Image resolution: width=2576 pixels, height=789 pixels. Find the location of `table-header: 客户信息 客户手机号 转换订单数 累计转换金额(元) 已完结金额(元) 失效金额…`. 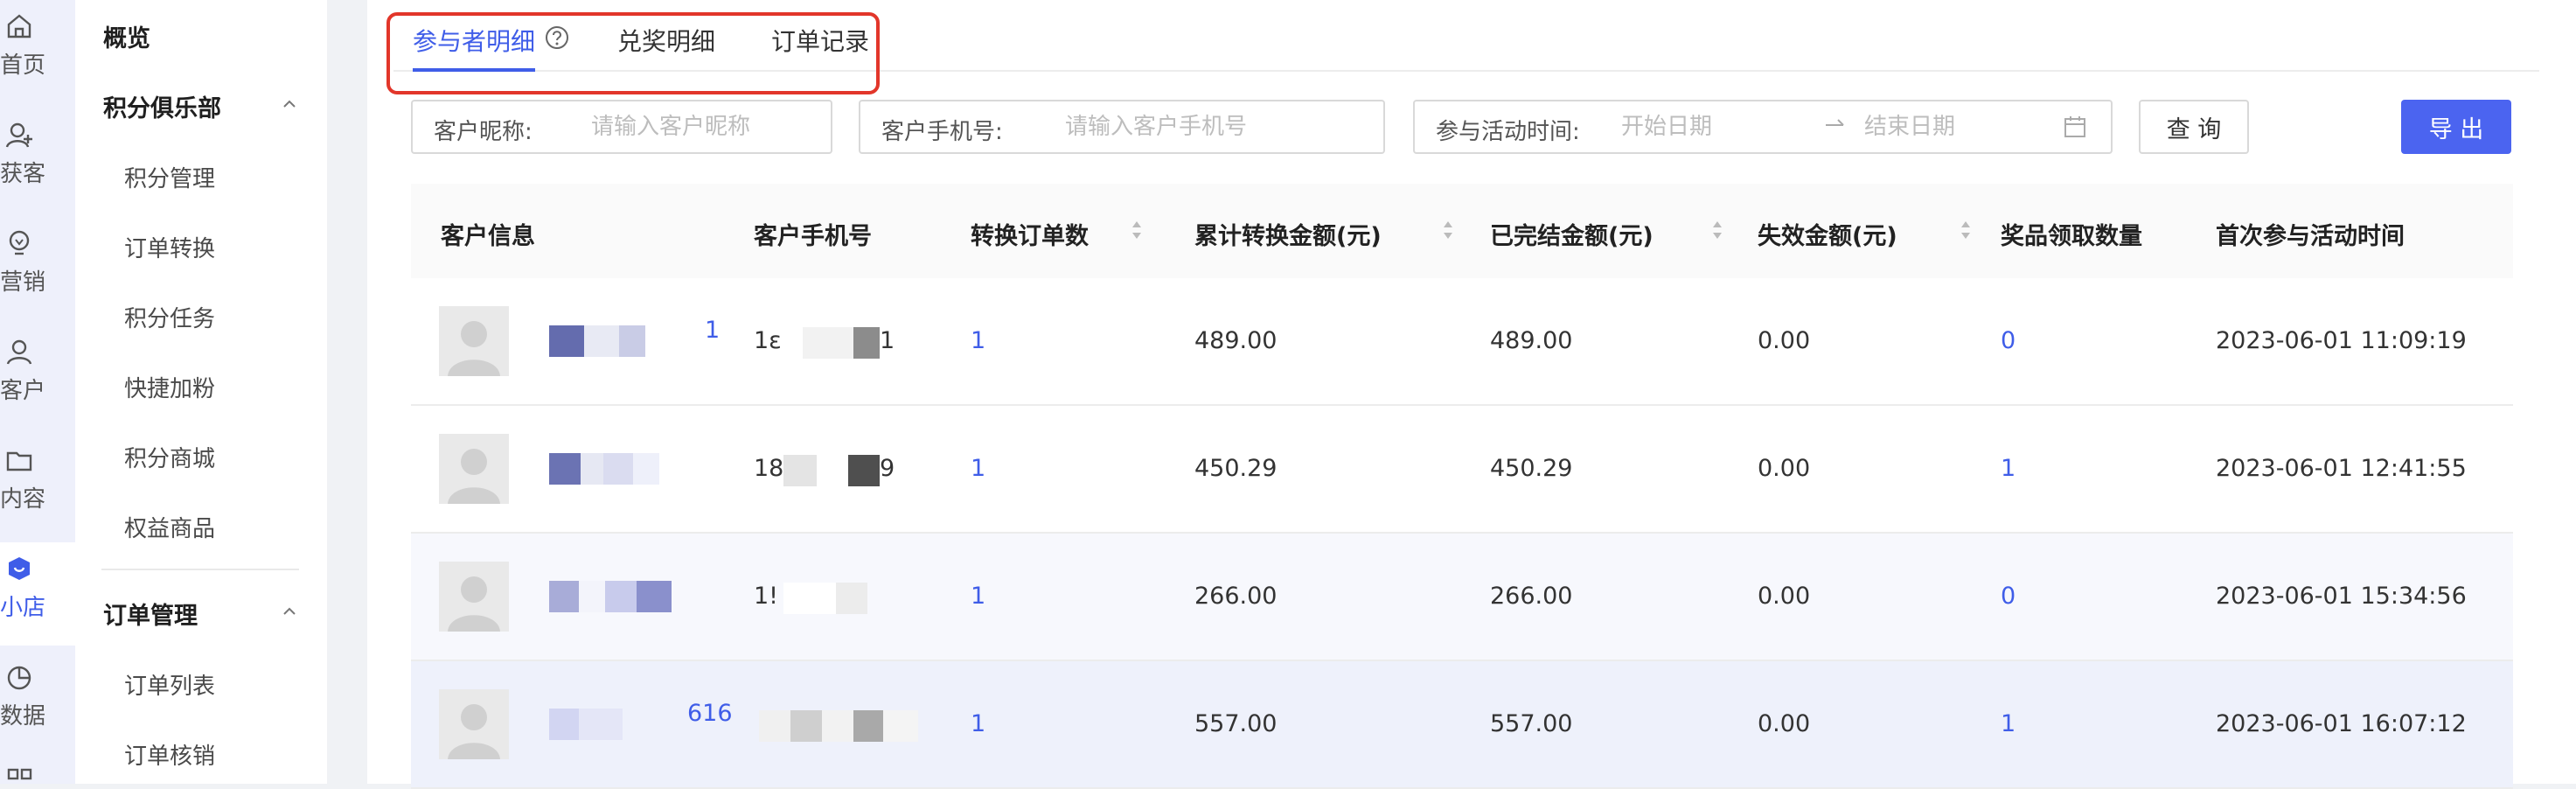

table-header: 客户信息 客户手机号 转换订单数 累计转换金额(元) 已完结金额(元) 失效金额… is located at coordinates (1462, 232).